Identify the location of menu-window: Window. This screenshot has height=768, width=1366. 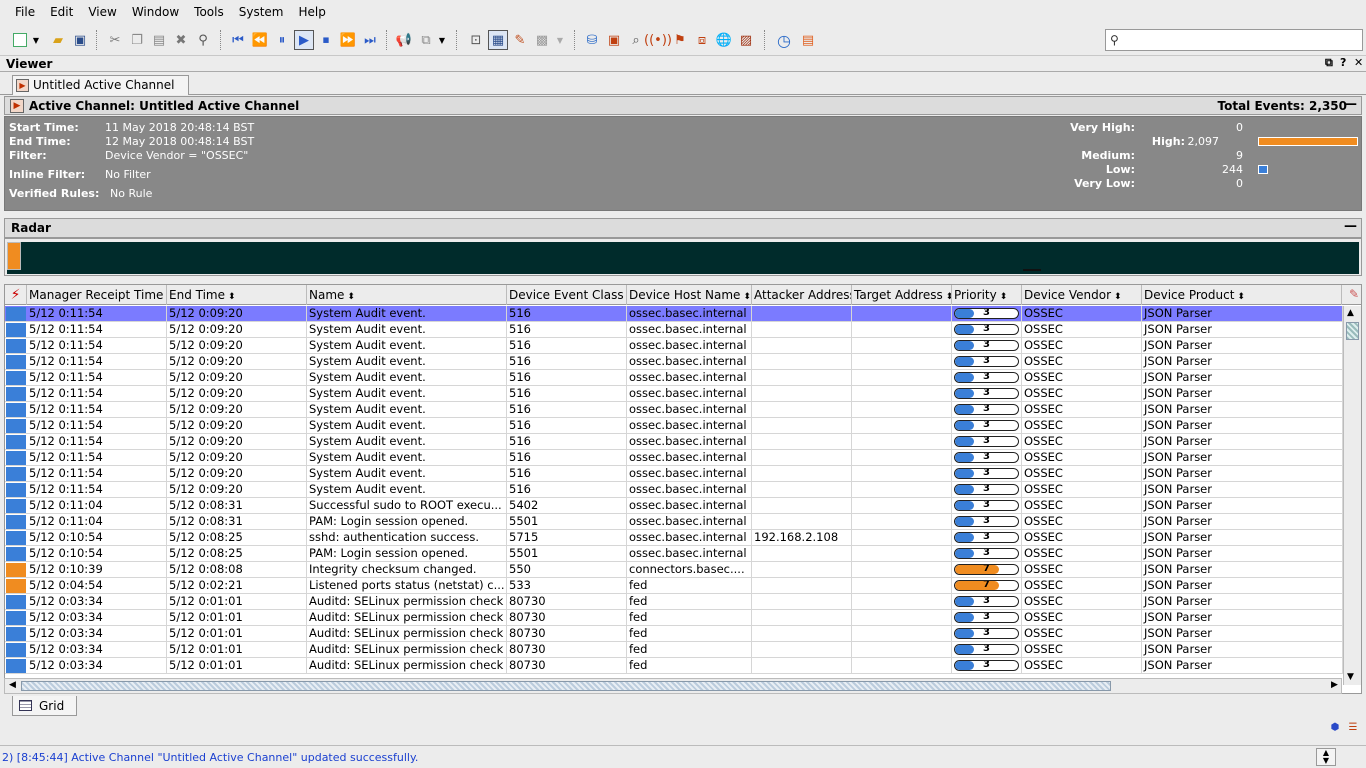
(156, 12).